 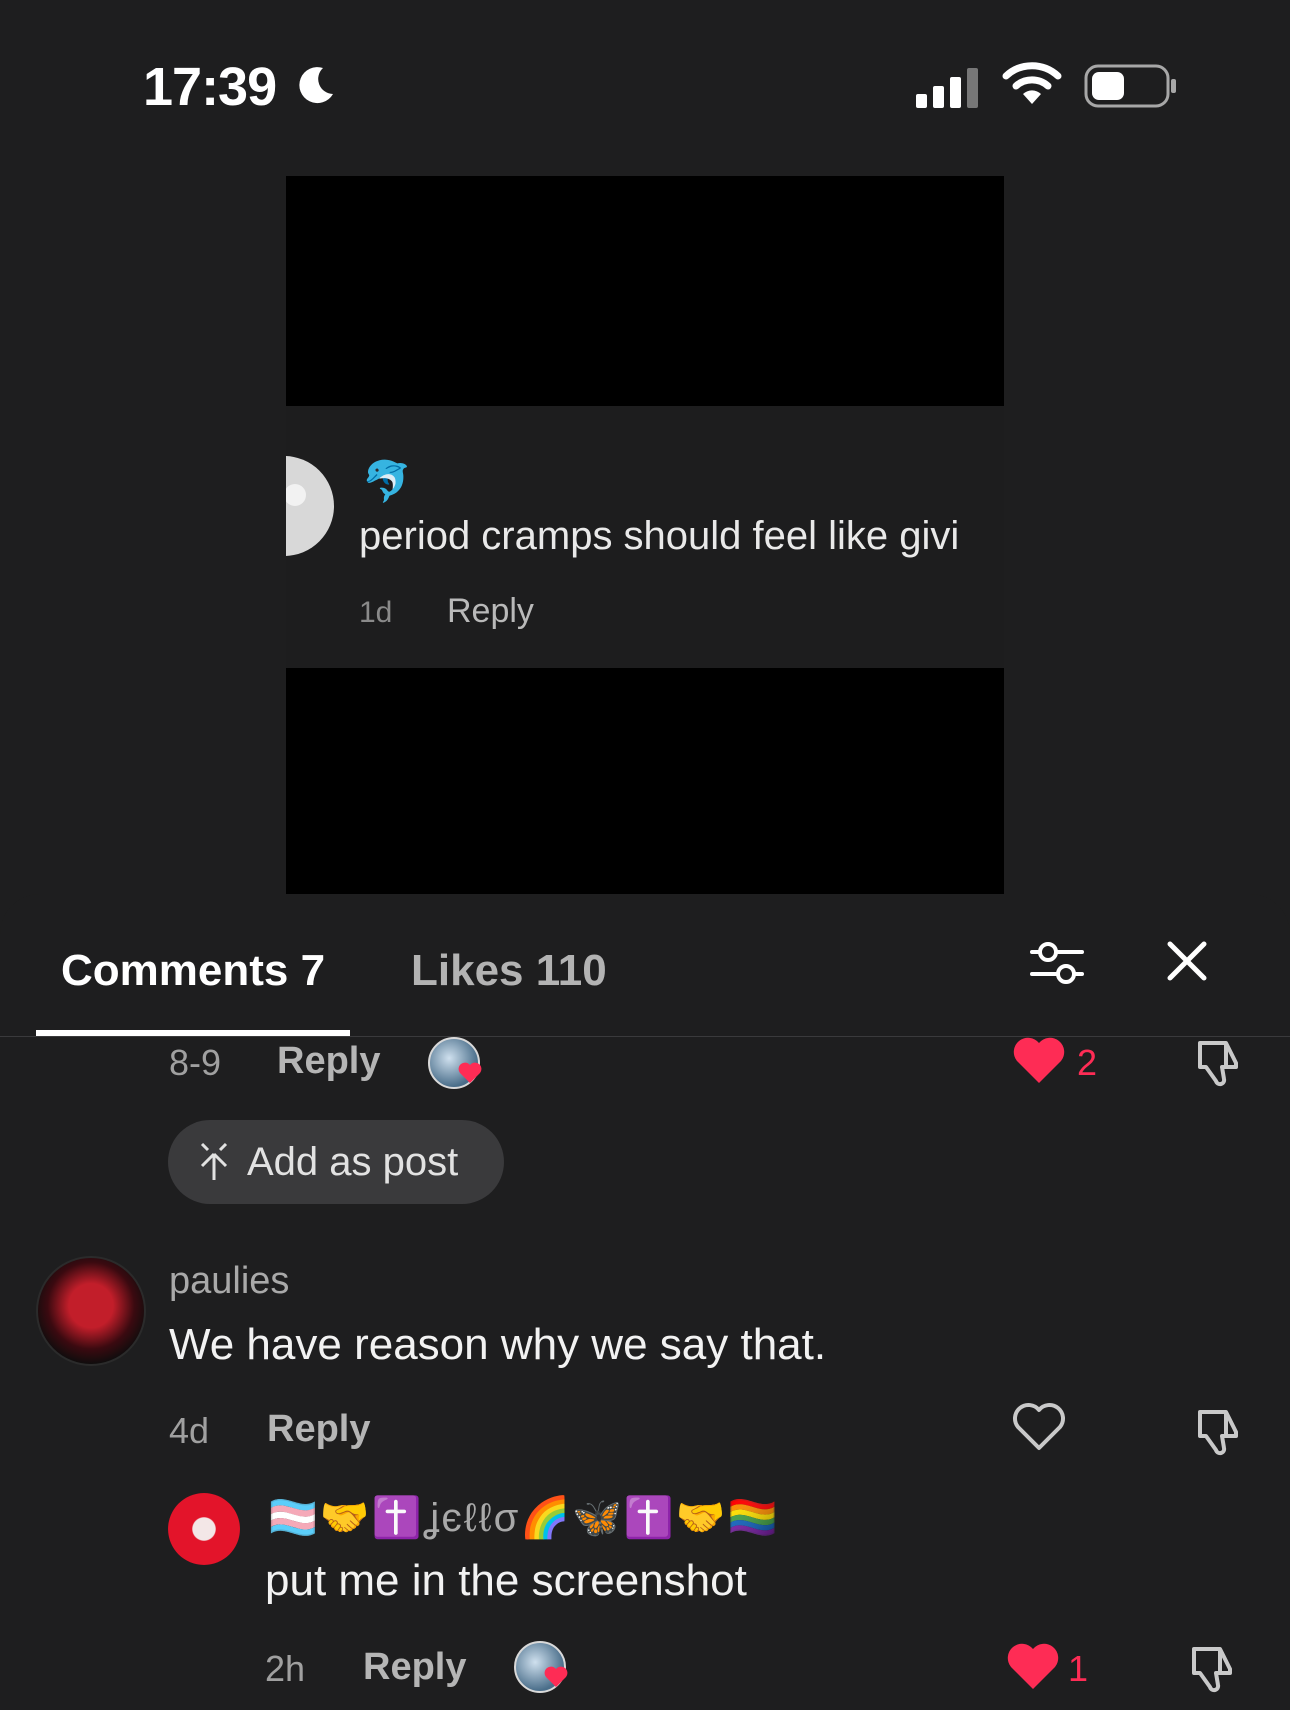 What do you see at coordinates (659, 536) in the screenshot?
I see `video-comment-text: period cramps should feel like givi` at bounding box center [659, 536].